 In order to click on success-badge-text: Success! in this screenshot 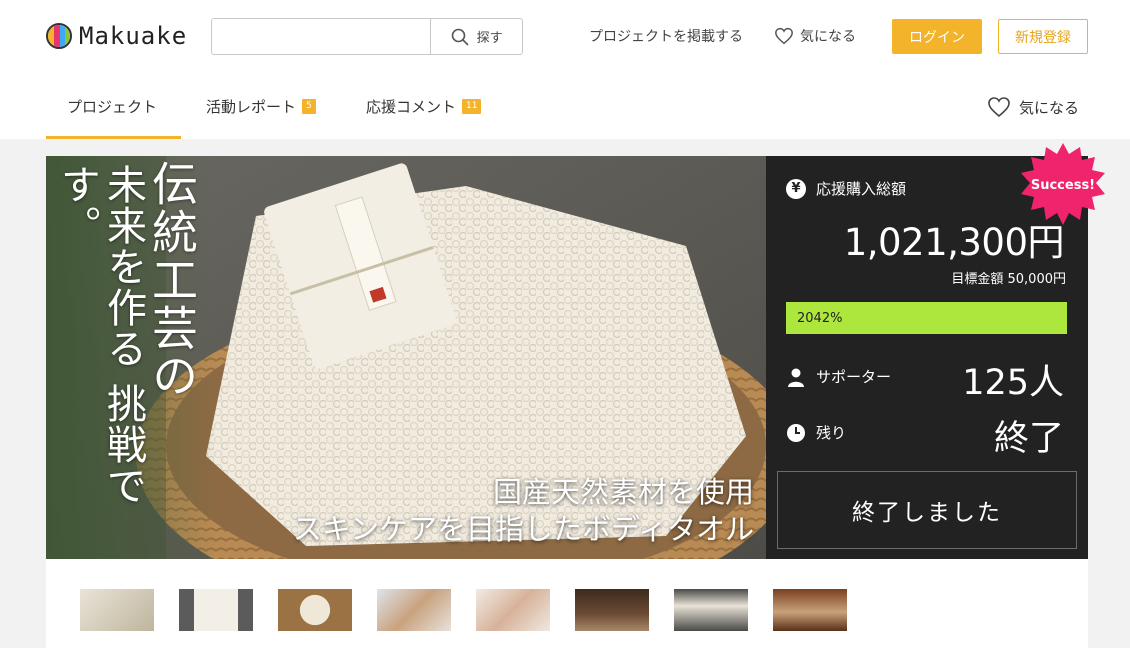, I will do `click(1063, 185)`.